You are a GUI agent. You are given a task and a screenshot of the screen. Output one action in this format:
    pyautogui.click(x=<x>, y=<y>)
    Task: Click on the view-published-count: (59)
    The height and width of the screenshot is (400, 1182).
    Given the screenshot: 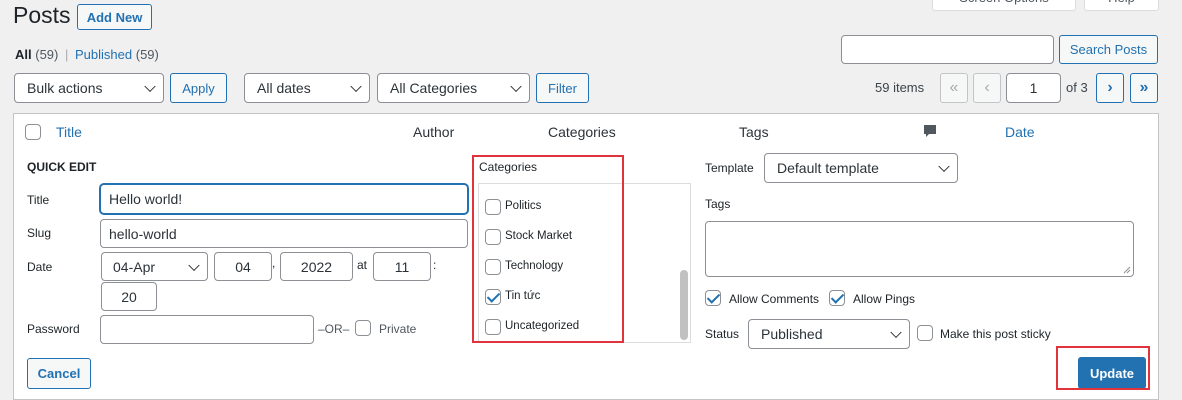 What is the action you would take?
    pyautogui.click(x=147, y=54)
    